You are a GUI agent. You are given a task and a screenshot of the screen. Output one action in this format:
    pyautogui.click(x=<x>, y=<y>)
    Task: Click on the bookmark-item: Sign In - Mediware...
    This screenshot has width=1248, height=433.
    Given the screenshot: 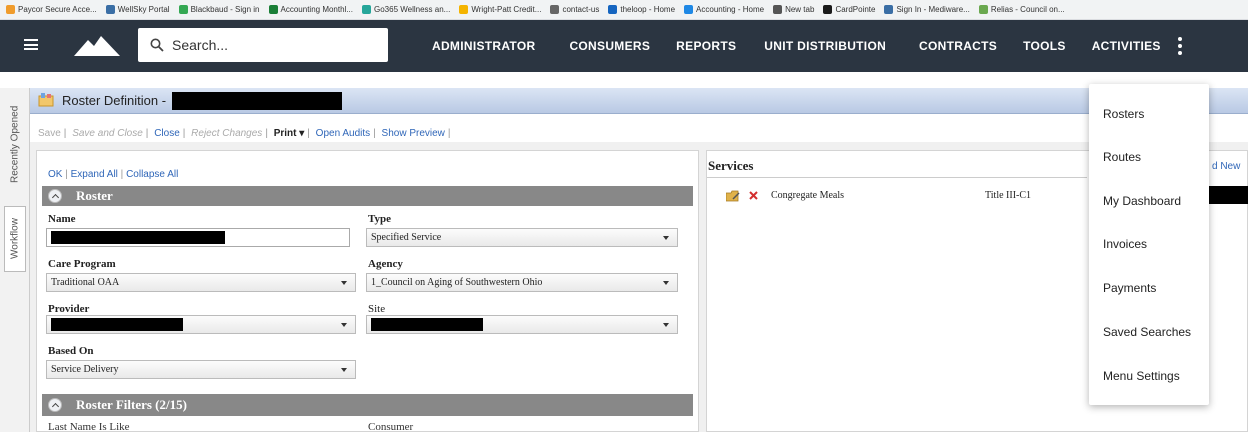 What is the action you would take?
    pyautogui.click(x=927, y=9)
    